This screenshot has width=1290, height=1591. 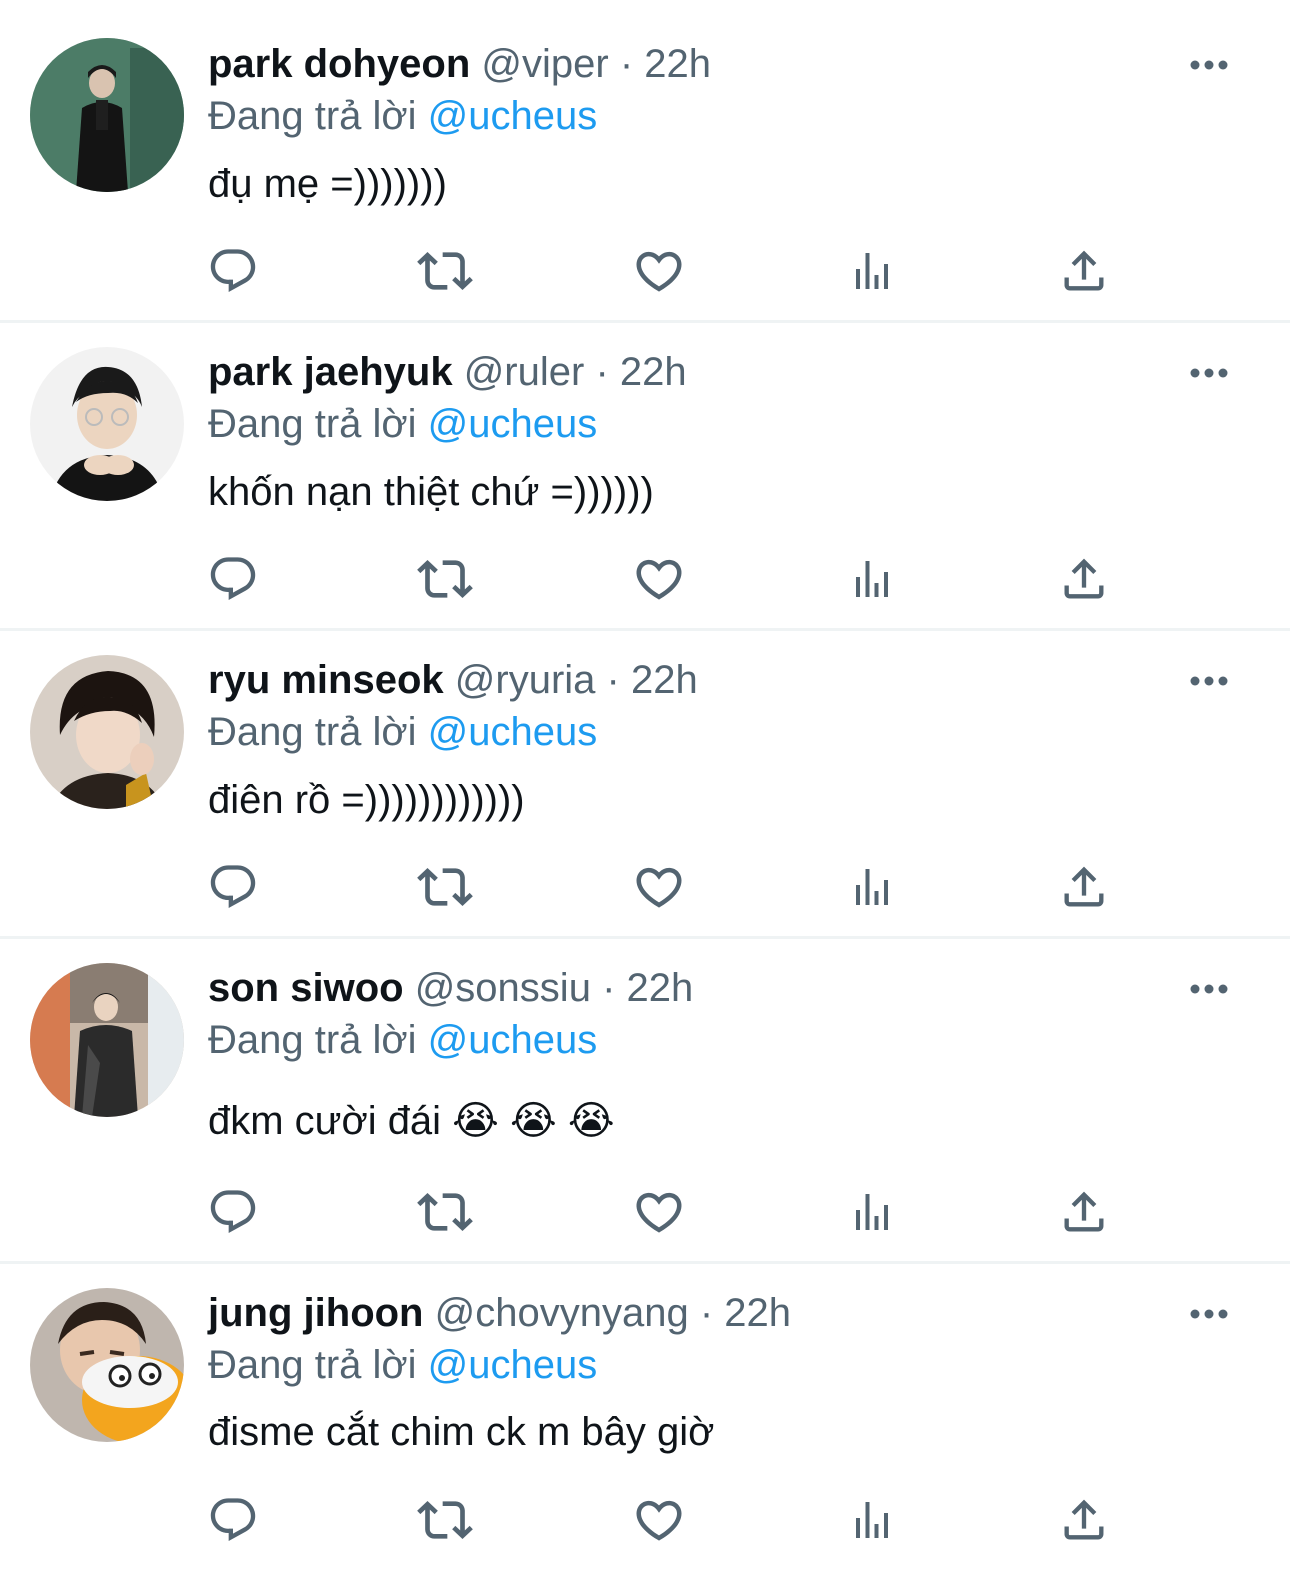 I want to click on user-handle: @viper, so click(x=544, y=64).